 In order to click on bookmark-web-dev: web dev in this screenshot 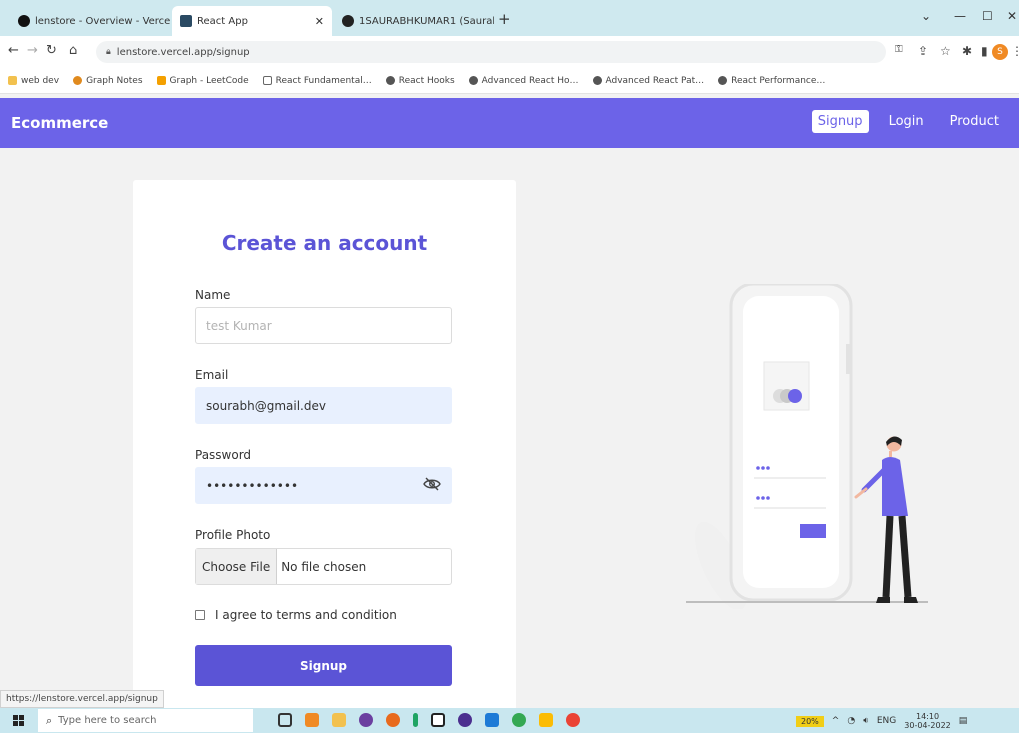, I will do `click(33, 81)`.